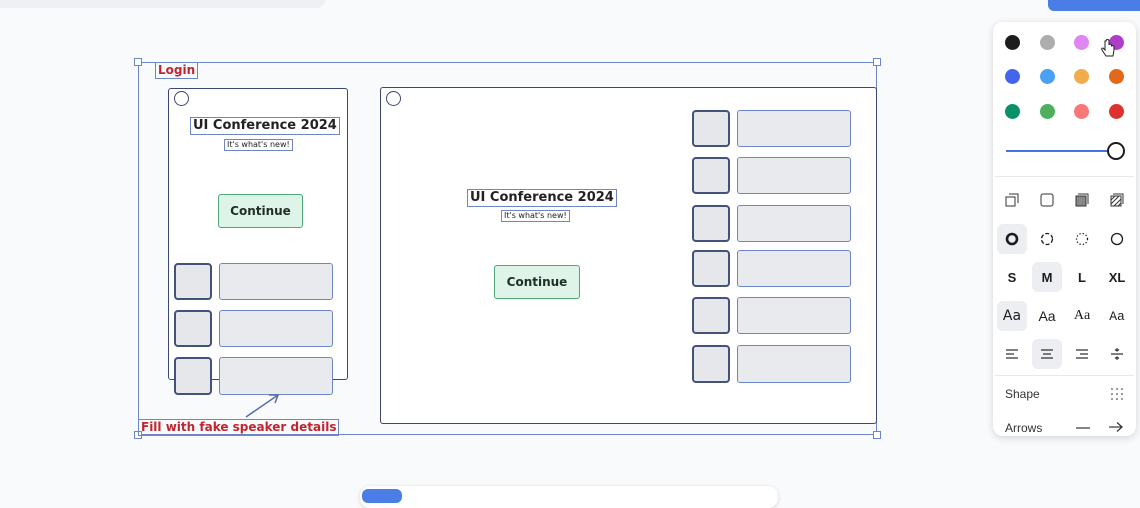 The image size is (1140, 508). Describe the element at coordinates (1108, 47) in the screenshot. I see `hand-cursor-icon` at that location.